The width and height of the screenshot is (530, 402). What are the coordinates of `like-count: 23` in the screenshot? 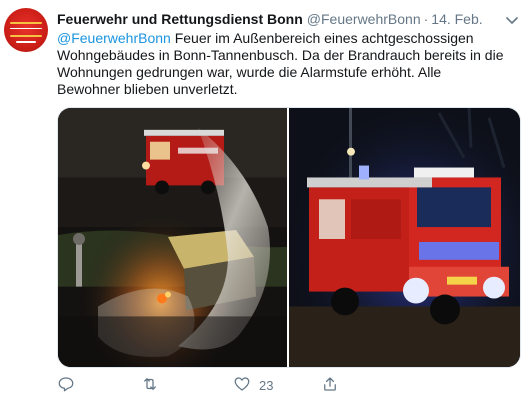 It's located at (266, 385).